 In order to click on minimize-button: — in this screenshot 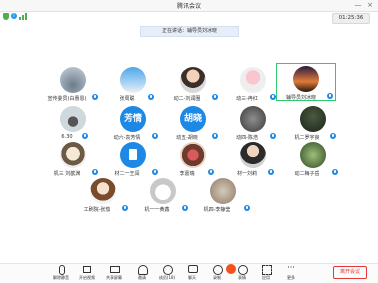, I will do `click(358, 5)`.